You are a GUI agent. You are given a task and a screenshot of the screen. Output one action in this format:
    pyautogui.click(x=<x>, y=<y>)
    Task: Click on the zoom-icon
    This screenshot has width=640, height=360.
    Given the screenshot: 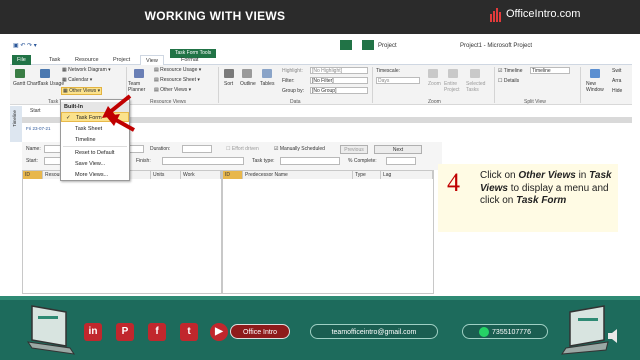 What is the action you would take?
    pyautogui.click(x=433, y=73)
    